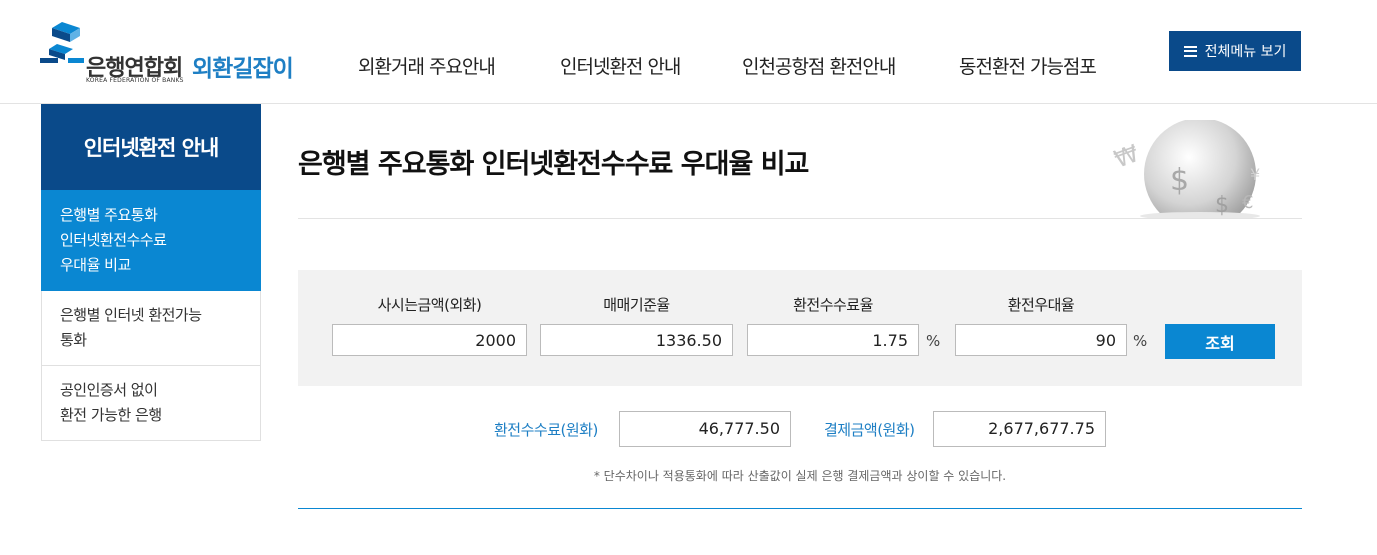  What do you see at coordinates (109, 390) in the screenshot?
I see `sidebar-item-label-line: 공인인증서 없이` at bounding box center [109, 390].